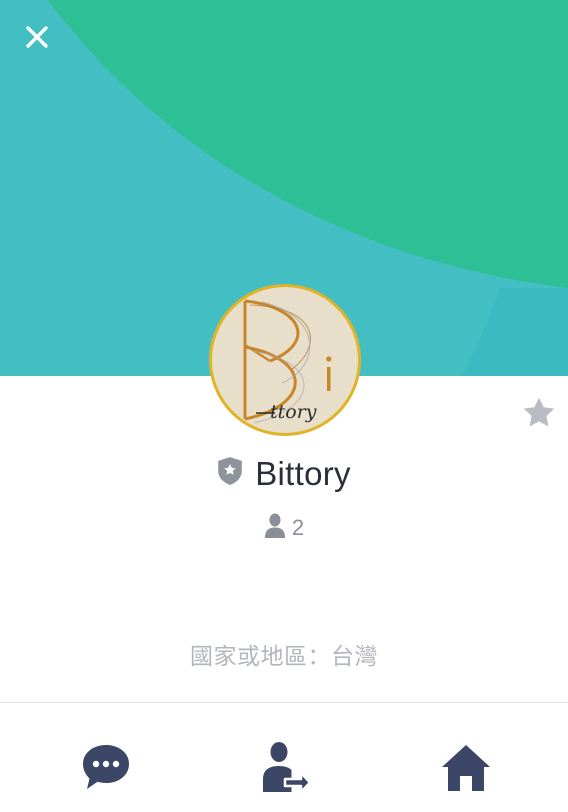 Image resolution: width=568 pixels, height=812 pixels. What do you see at coordinates (274, 525) in the screenshot?
I see `person-icon` at bounding box center [274, 525].